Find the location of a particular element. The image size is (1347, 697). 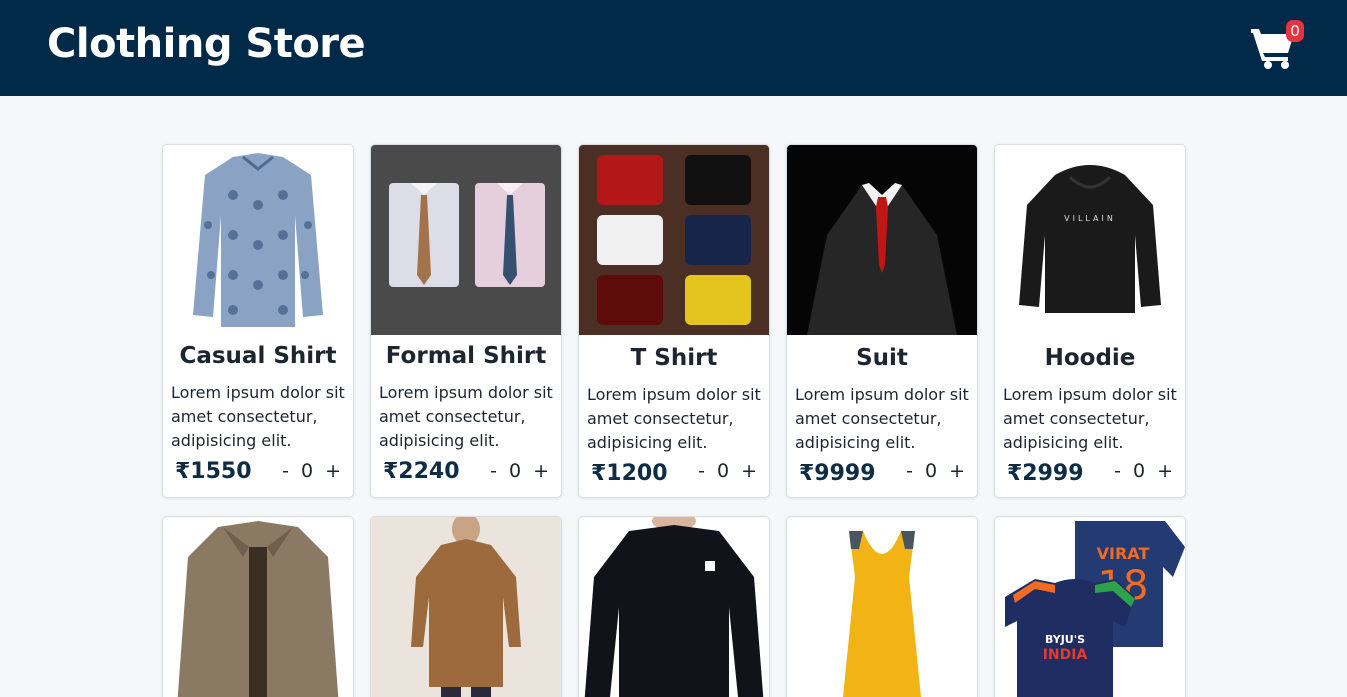

compression-shirt-image is located at coordinates (674, 607).